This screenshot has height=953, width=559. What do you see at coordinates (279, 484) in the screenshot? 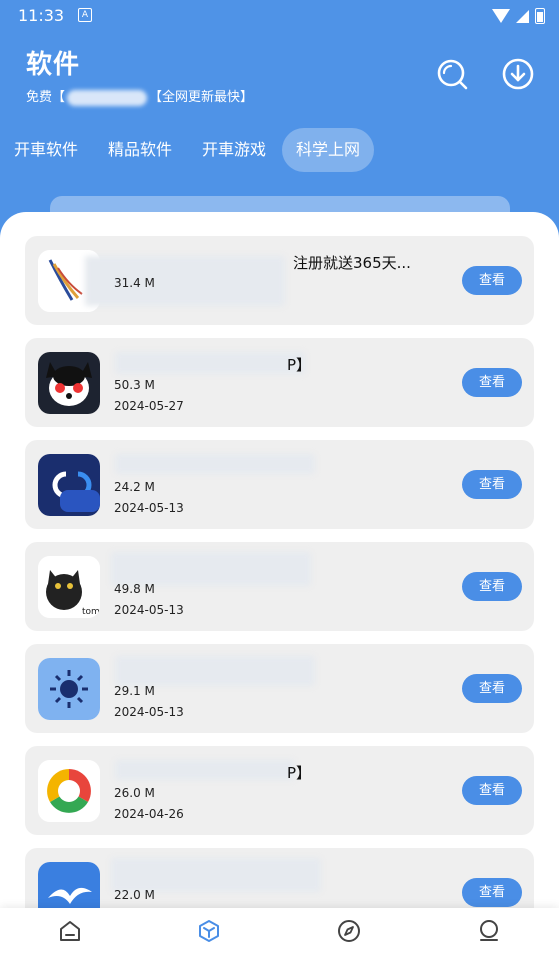
I see `app-card: 24.2 M 2024-05-13 查看` at bounding box center [279, 484].